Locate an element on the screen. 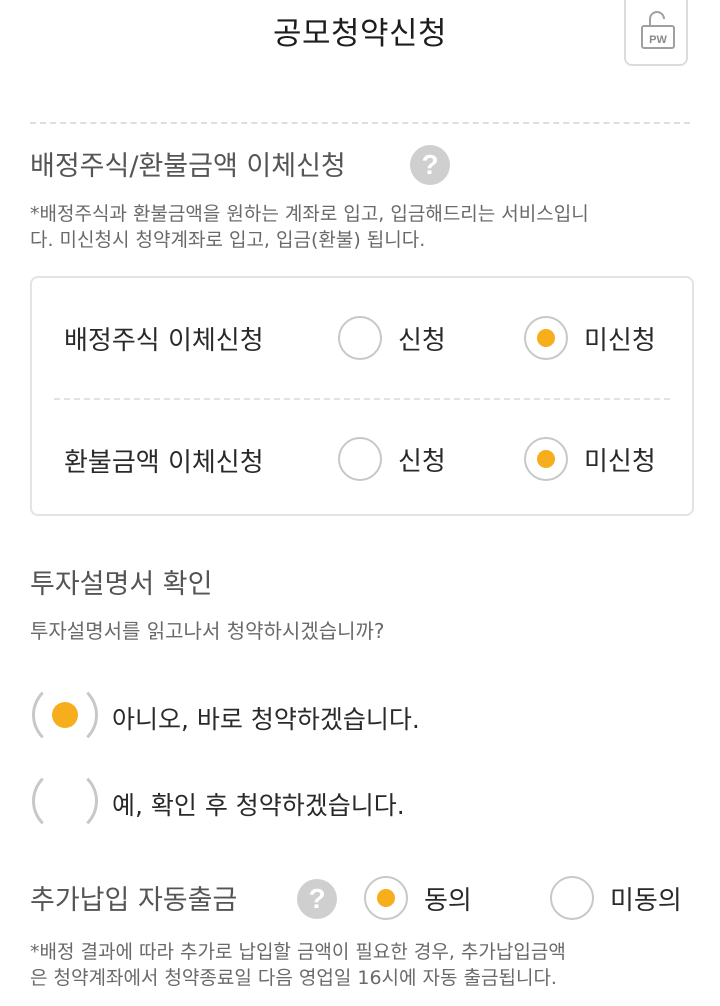 Image resolution: width=720 pixels, height=1006 pixels. divider is located at coordinates (360, 123).